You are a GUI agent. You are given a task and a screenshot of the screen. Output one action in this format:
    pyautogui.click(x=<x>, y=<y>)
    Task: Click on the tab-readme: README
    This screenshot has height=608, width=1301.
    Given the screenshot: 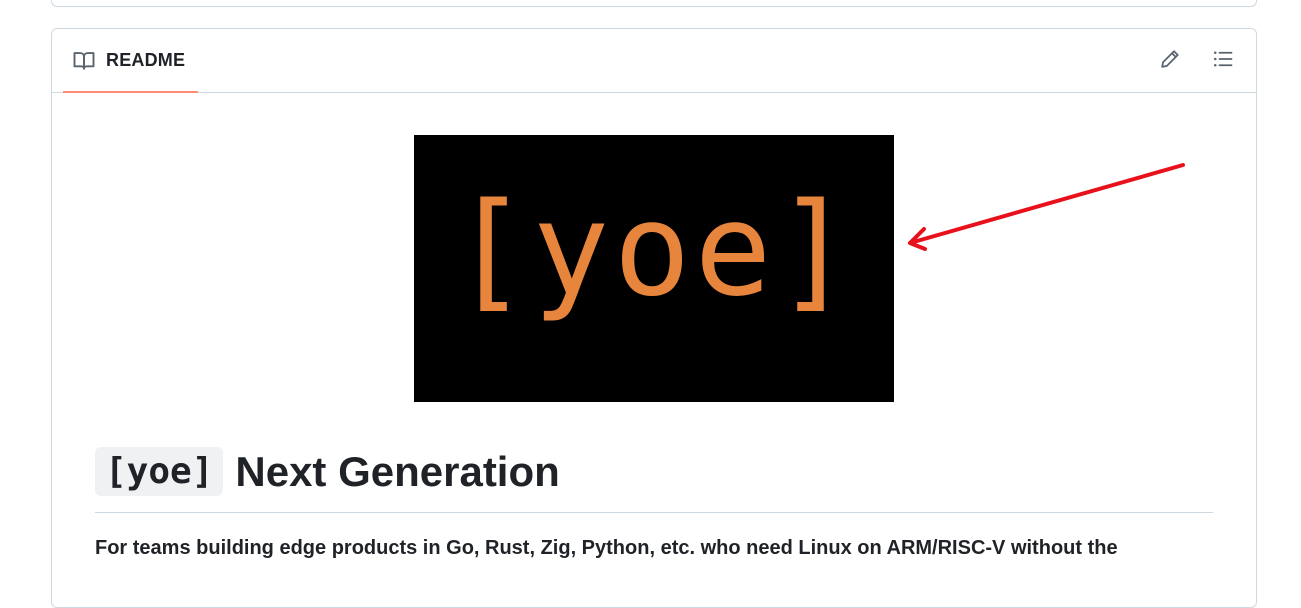 What is the action you would take?
    pyautogui.click(x=130, y=61)
    